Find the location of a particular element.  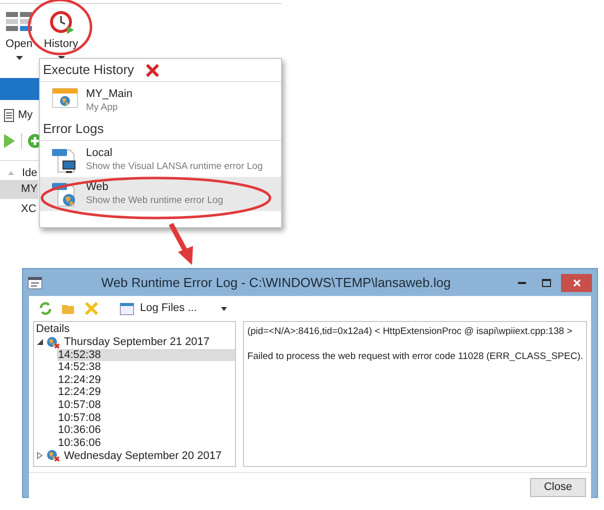

menu-item: Local Show the Visual LANSA runtime error Log is located at coordinates (160, 160).